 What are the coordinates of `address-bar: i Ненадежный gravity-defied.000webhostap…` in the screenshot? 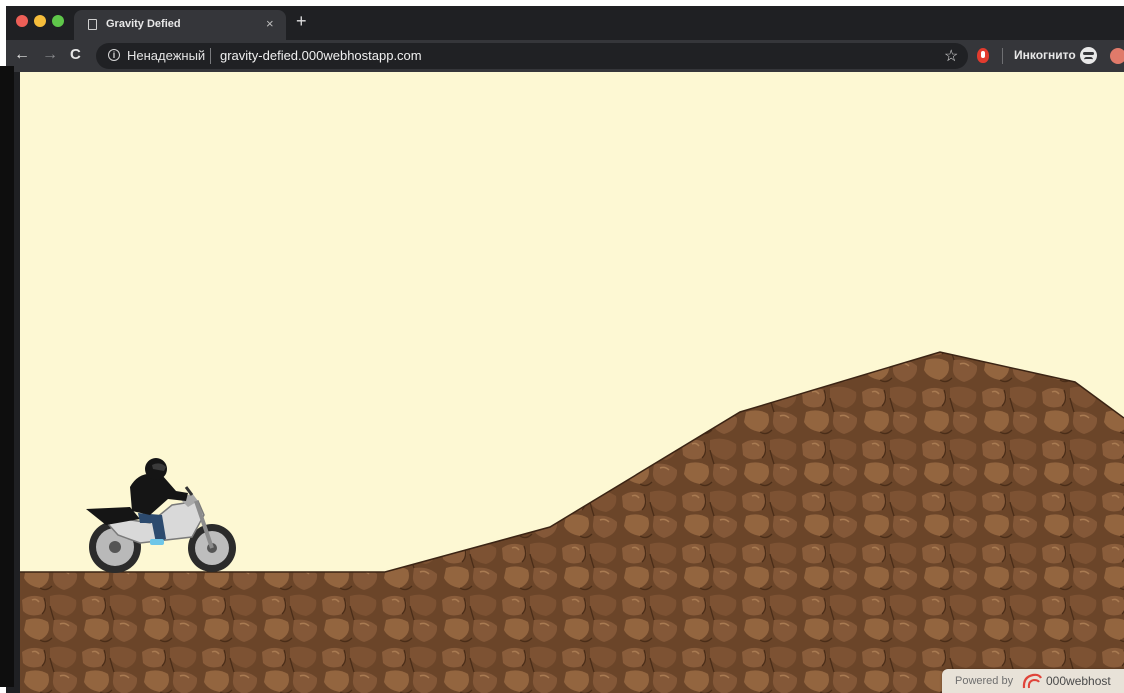 It's located at (532, 56).